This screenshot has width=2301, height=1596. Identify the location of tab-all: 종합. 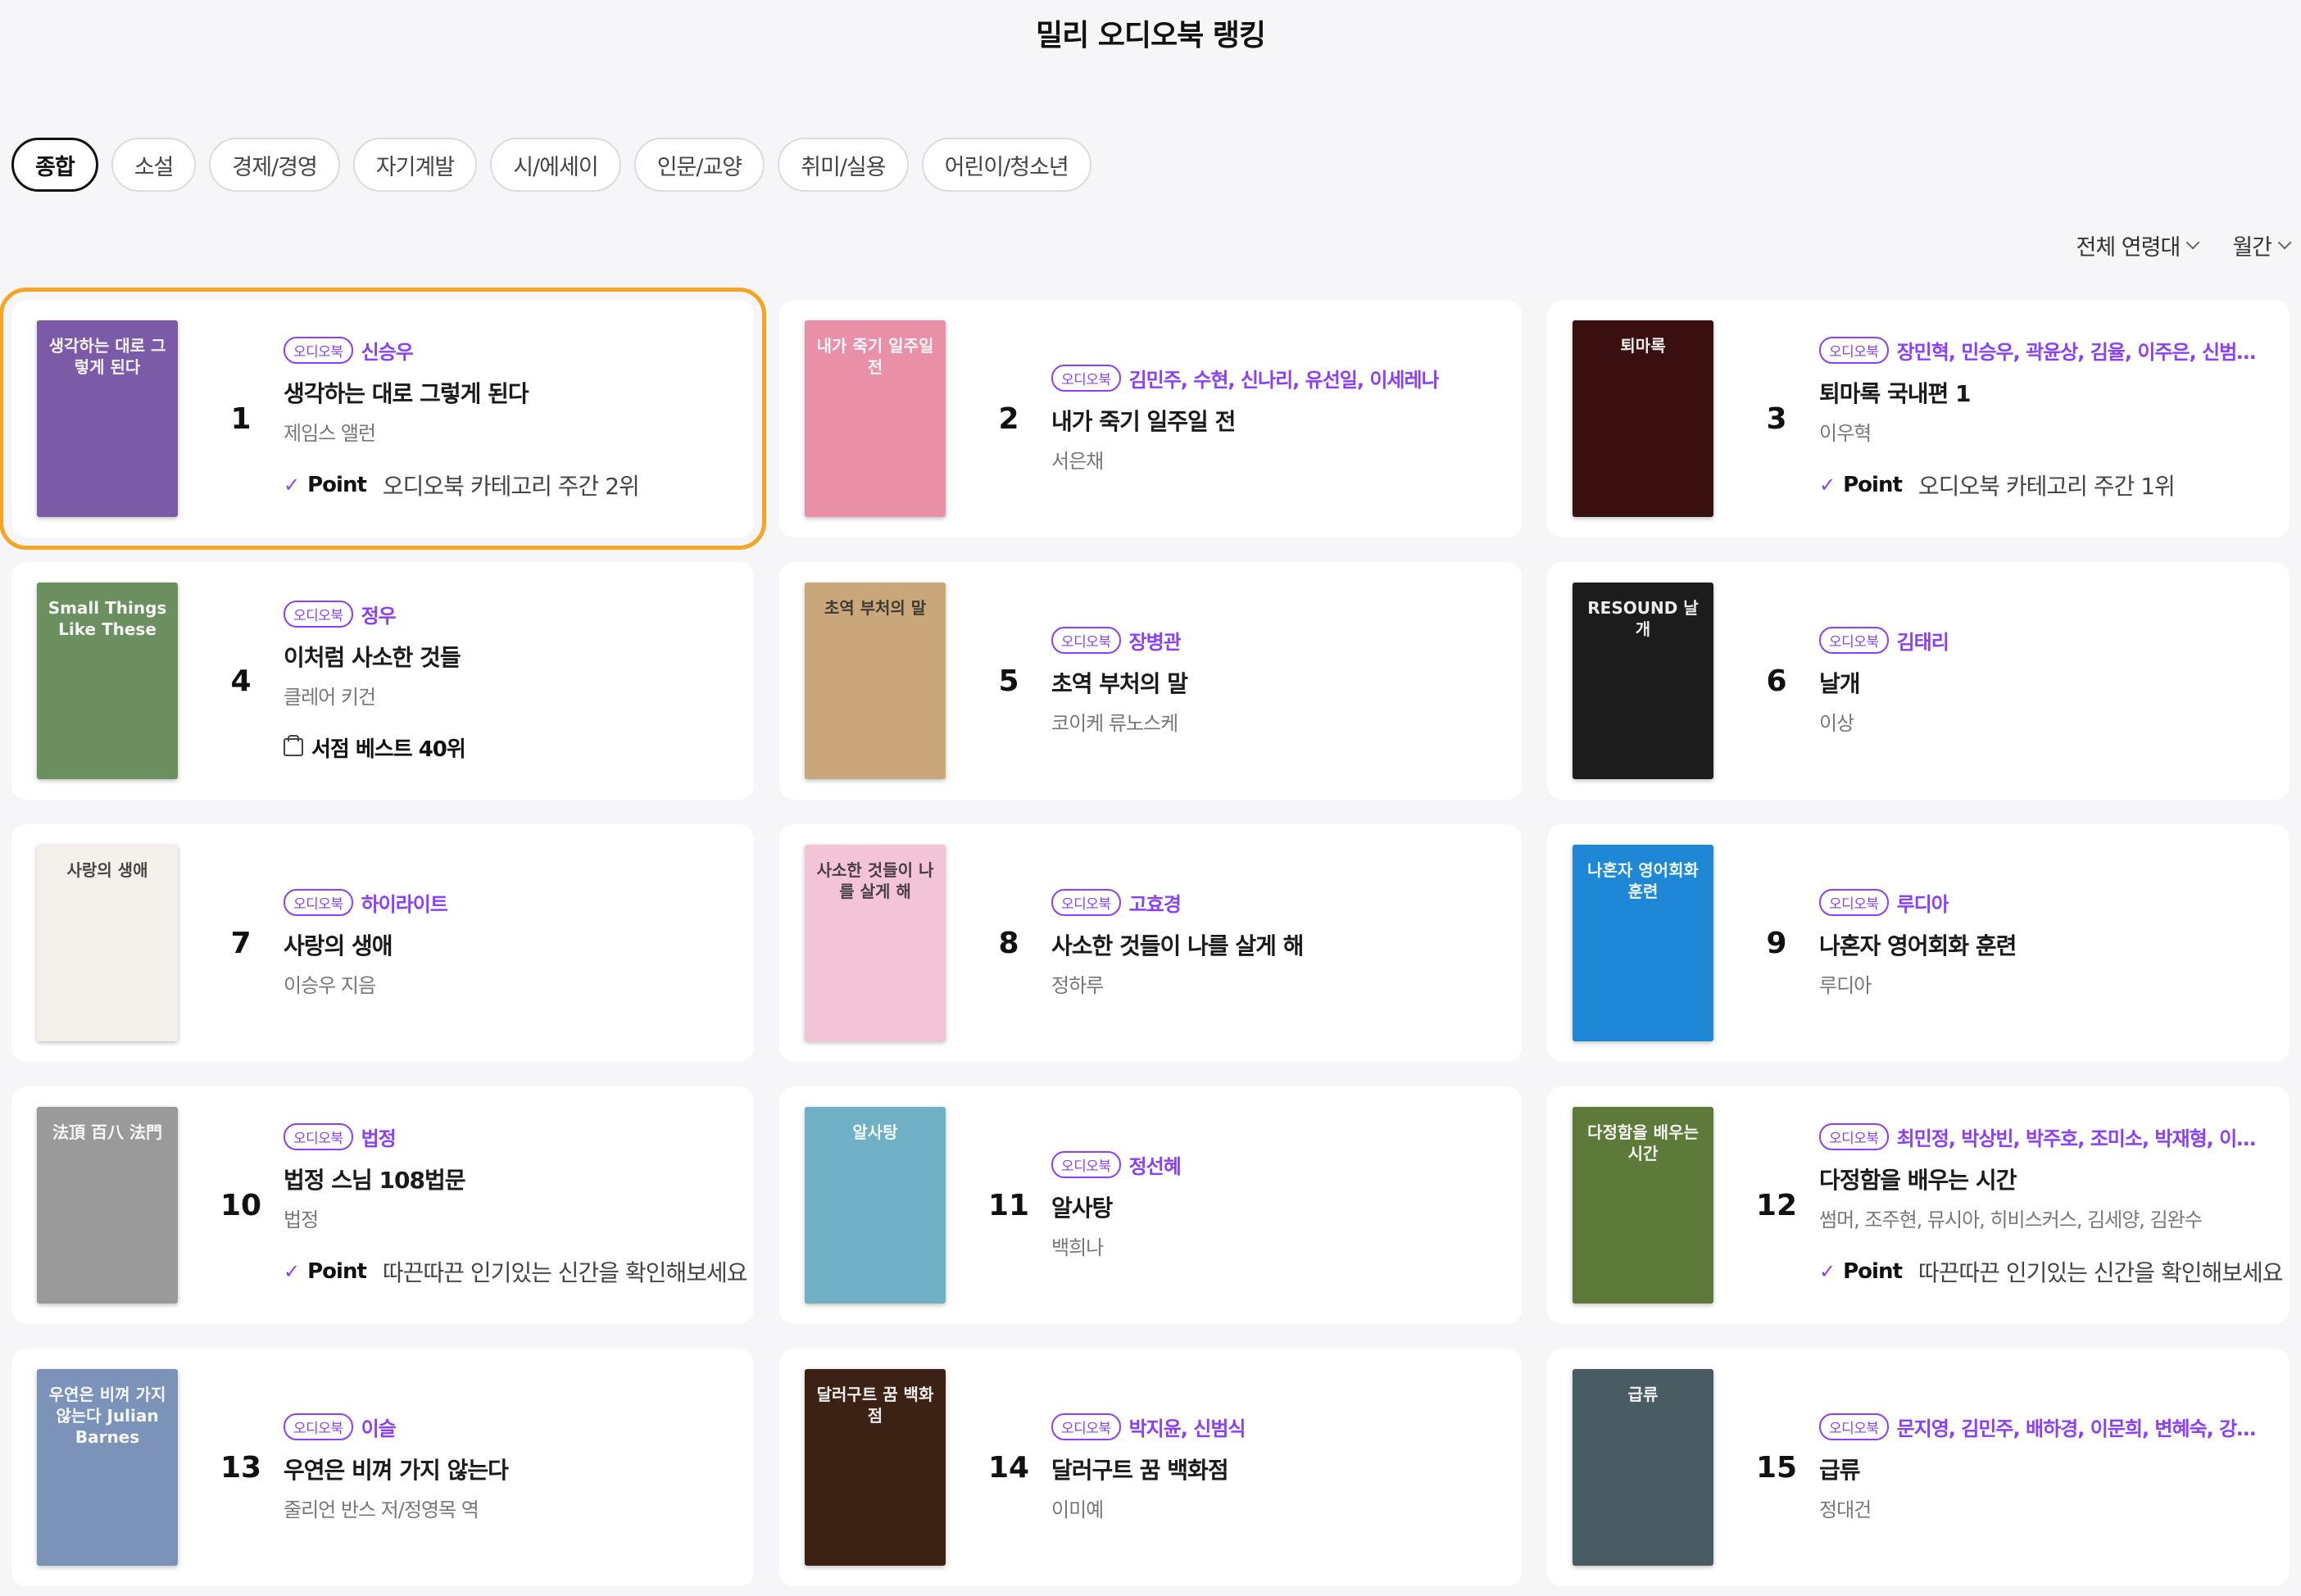
(55, 165).